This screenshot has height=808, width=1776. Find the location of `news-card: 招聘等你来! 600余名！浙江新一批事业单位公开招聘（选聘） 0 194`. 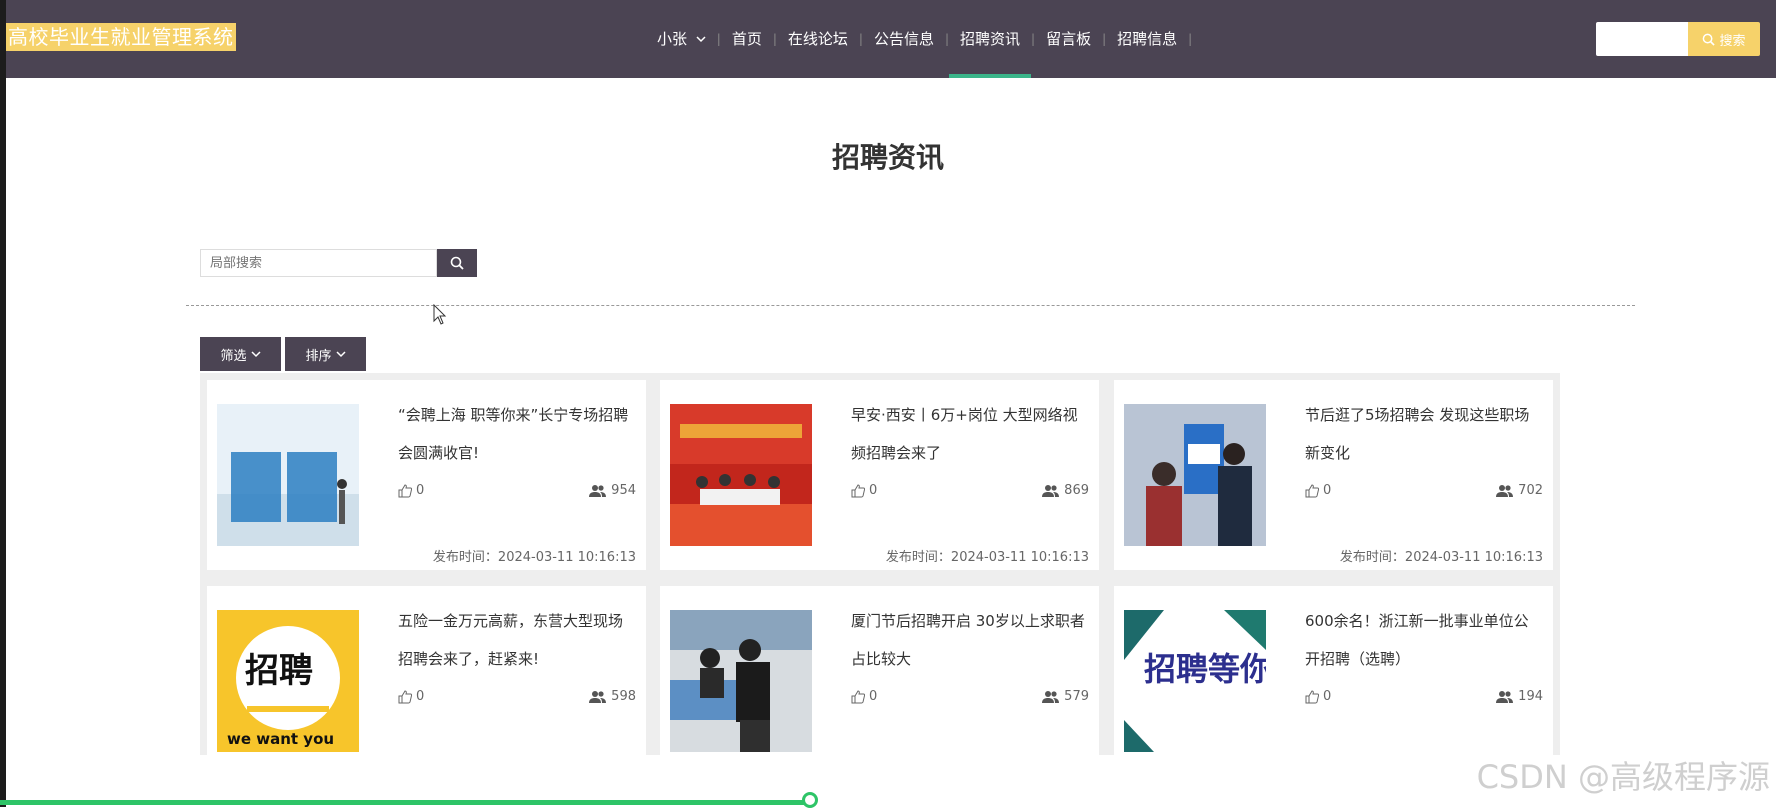

news-card: 招聘等你来! 600余名！浙江新一批事业单位公开招聘（选聘） 0 194 is located at coordinates (1333, 681).